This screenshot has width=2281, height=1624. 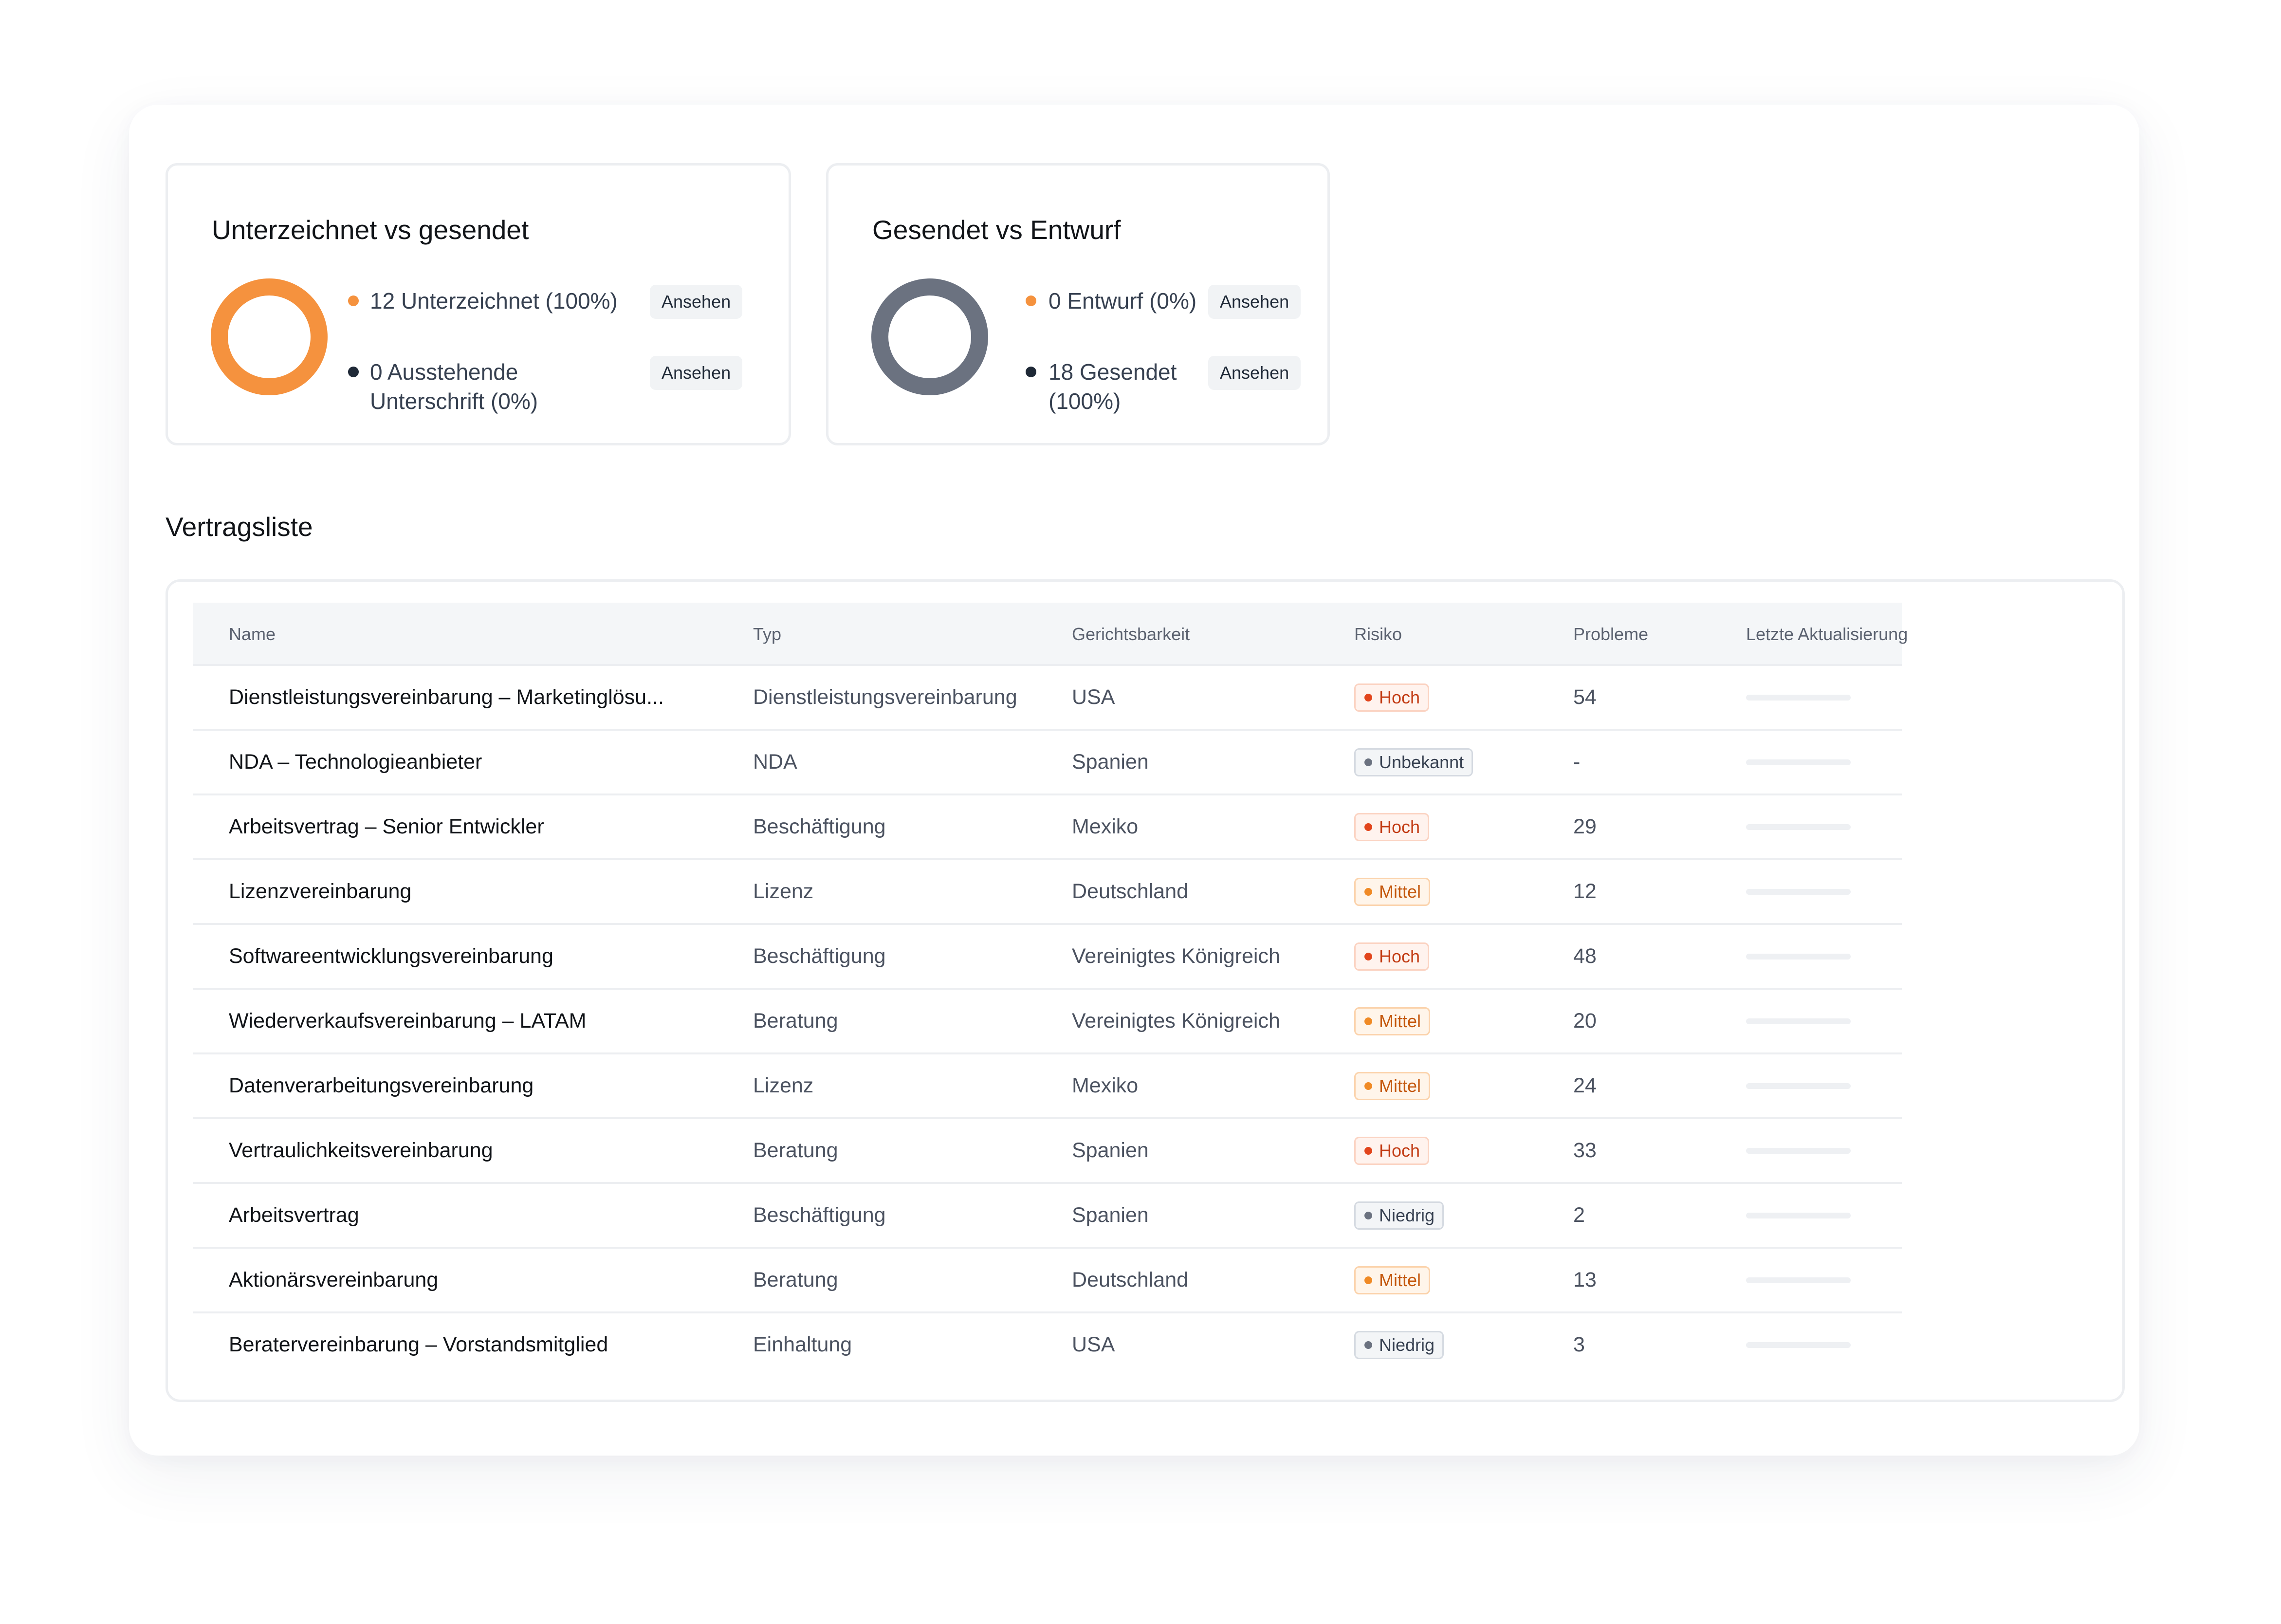 I want to click on view-sent-button: Ansehen, so click(x=1254, y=373).